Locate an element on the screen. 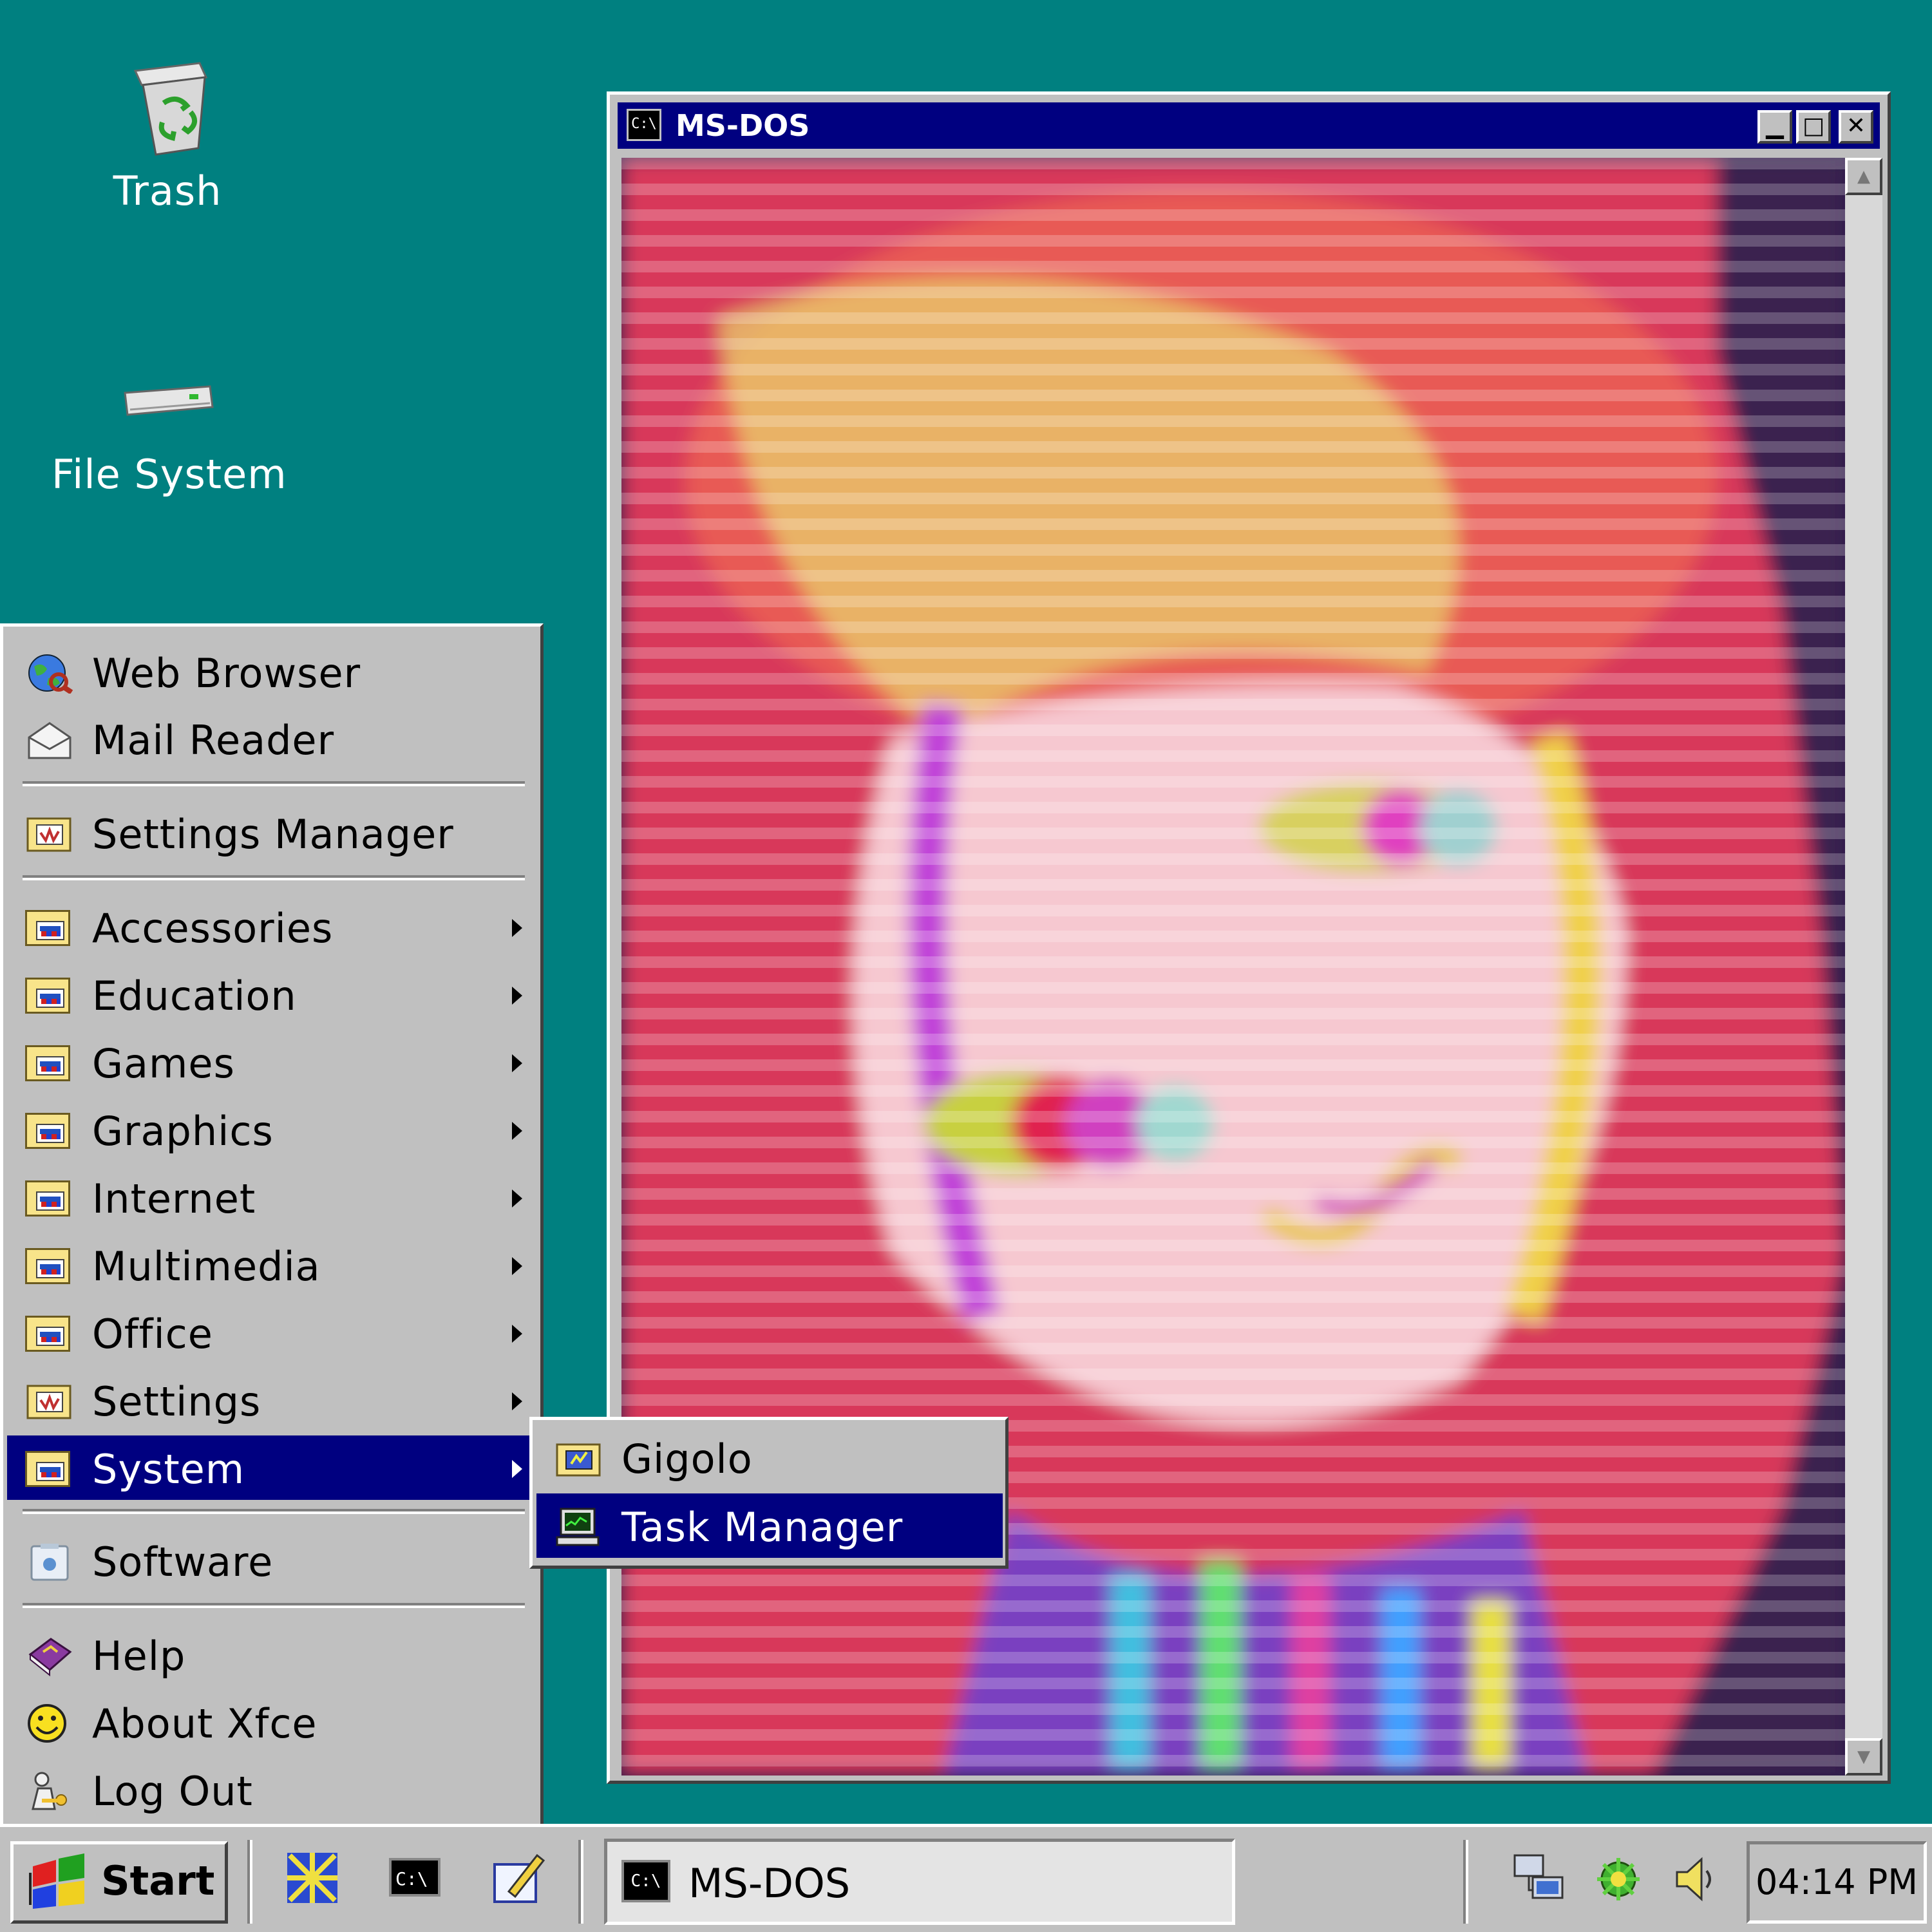 The image size is (1932, 1932). mail-icon is located at coordinates (50, 741).